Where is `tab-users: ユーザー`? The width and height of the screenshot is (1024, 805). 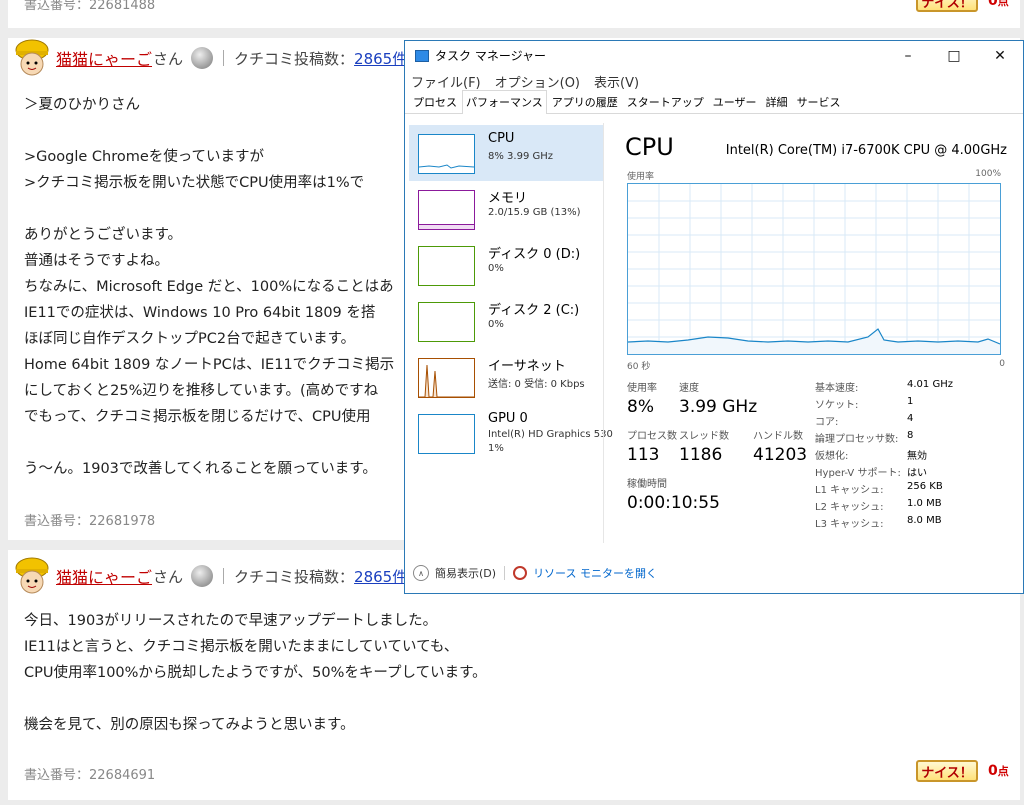 tab-users: ユーザー is located at coordinates (735, 101).